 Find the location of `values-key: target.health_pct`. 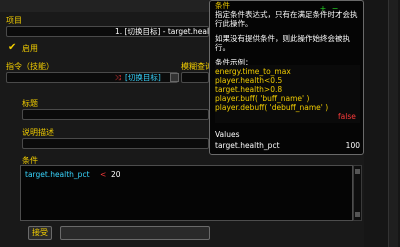

values-key: target.health_pct is located at coordinates (247, 145).